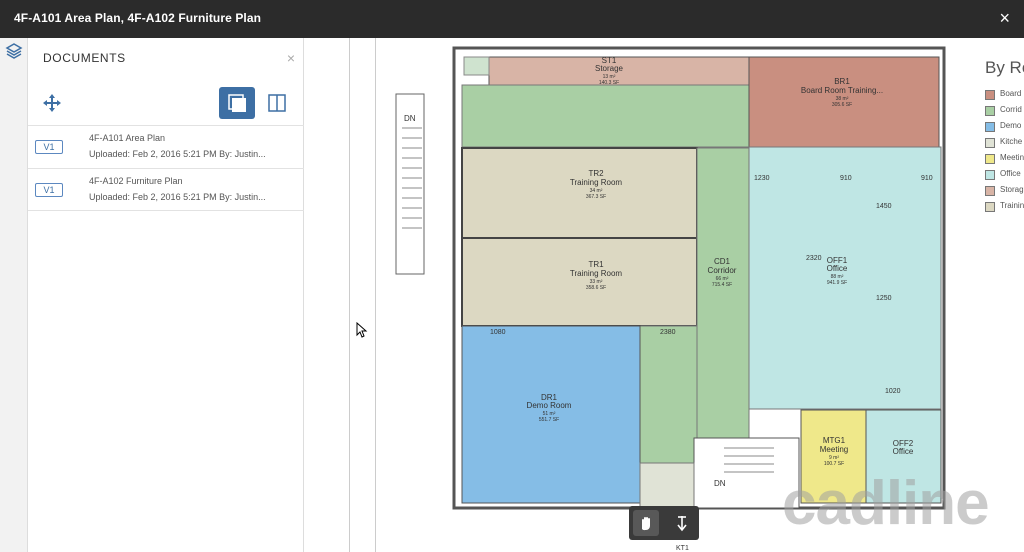  Describe the element at coordinates (549, 420) in the screenshot. I see `room-area-sf: 551.7 SF` at that location.